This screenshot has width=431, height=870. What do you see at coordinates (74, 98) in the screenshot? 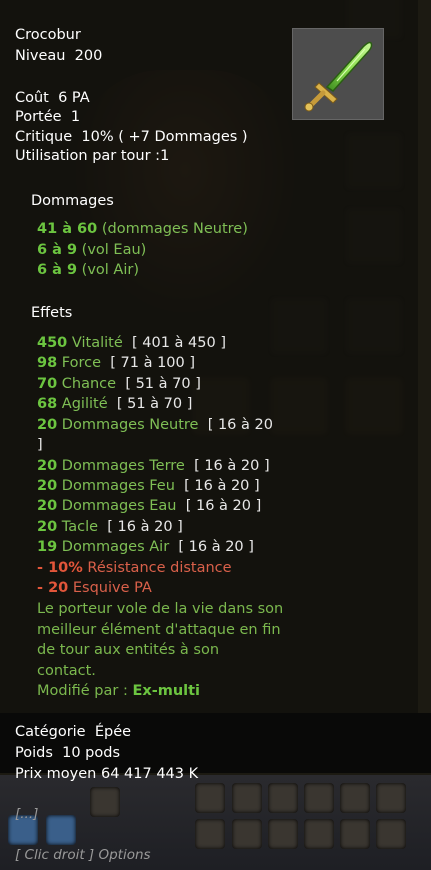
I see `cost-value: 6 PA` at bounding box center [74, 98].